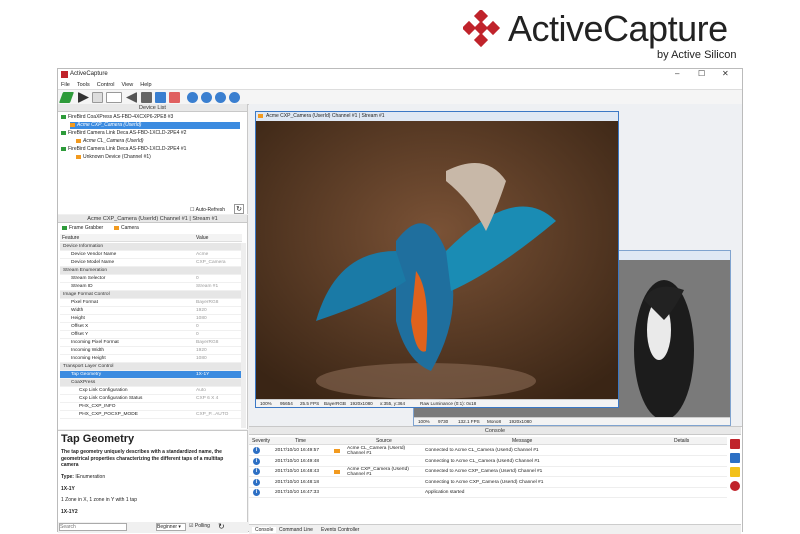 This screenshot has height=534, width=800. I want to click on log-source: Acme CXP_Camera (UserId) Channel #1, so click(378, 472).